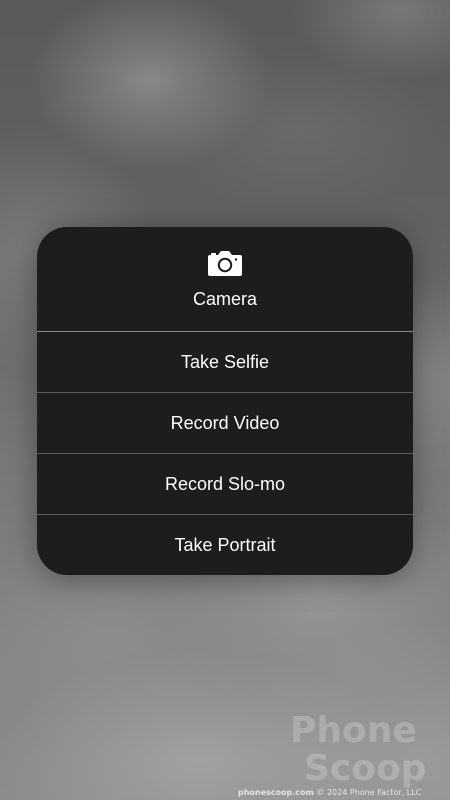  I want to click on camera-app-label: Camera, so click(225, 299).